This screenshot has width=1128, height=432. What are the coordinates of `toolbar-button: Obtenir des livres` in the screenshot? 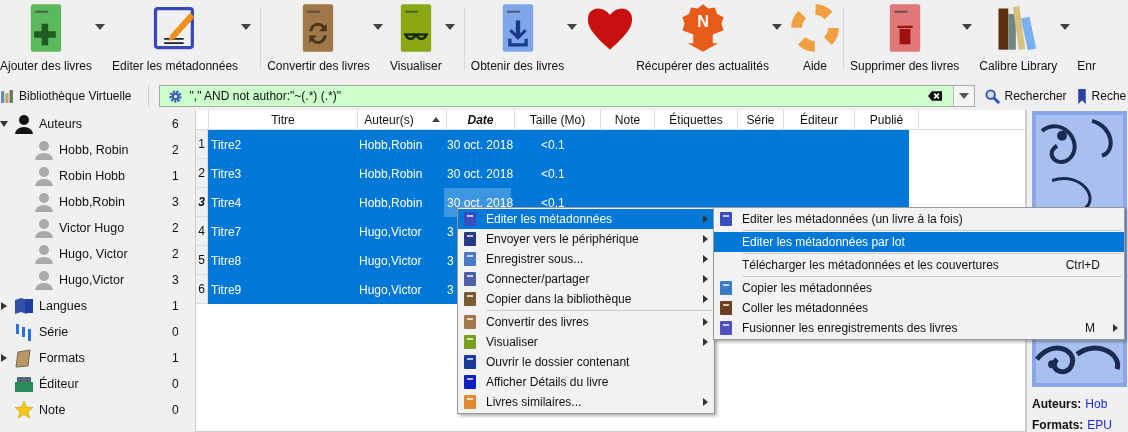 It's located at (517, 40).